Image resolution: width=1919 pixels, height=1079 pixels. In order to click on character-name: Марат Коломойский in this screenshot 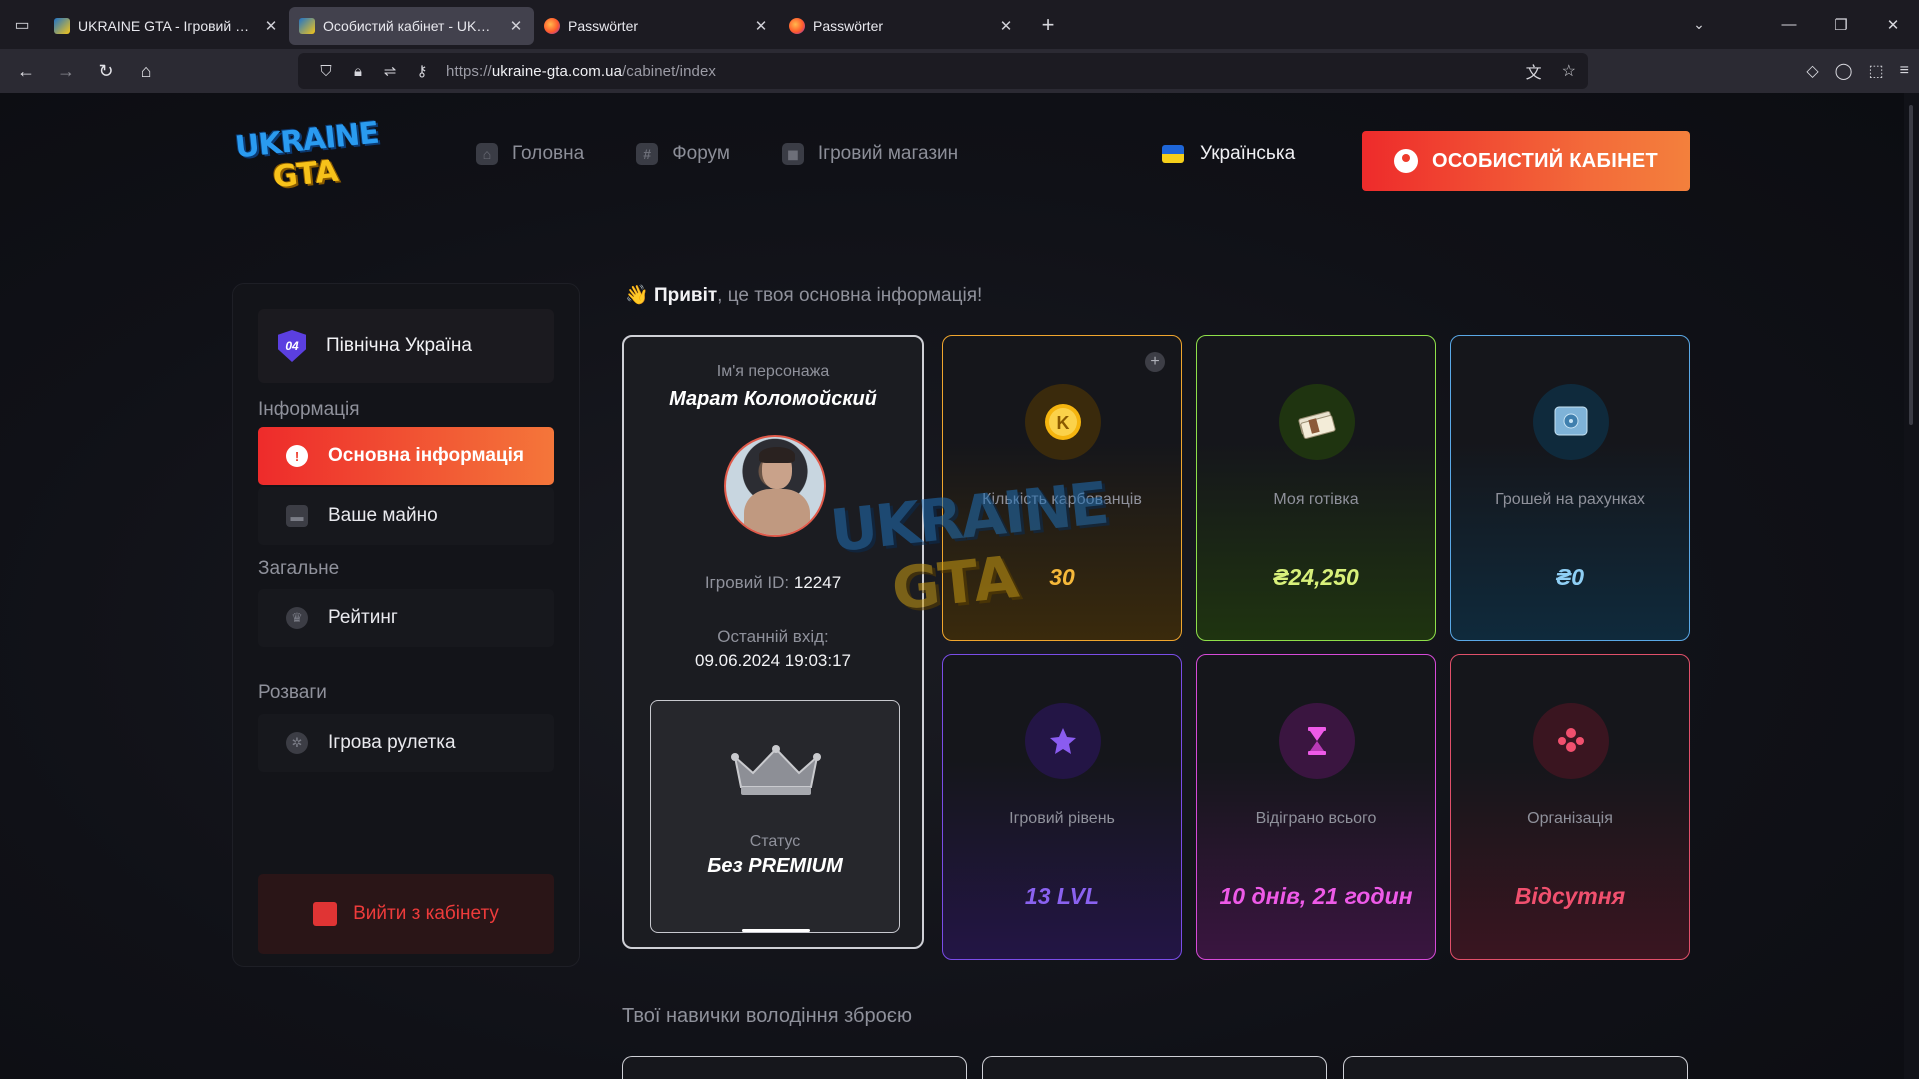, I will do `click(773, 399)`.